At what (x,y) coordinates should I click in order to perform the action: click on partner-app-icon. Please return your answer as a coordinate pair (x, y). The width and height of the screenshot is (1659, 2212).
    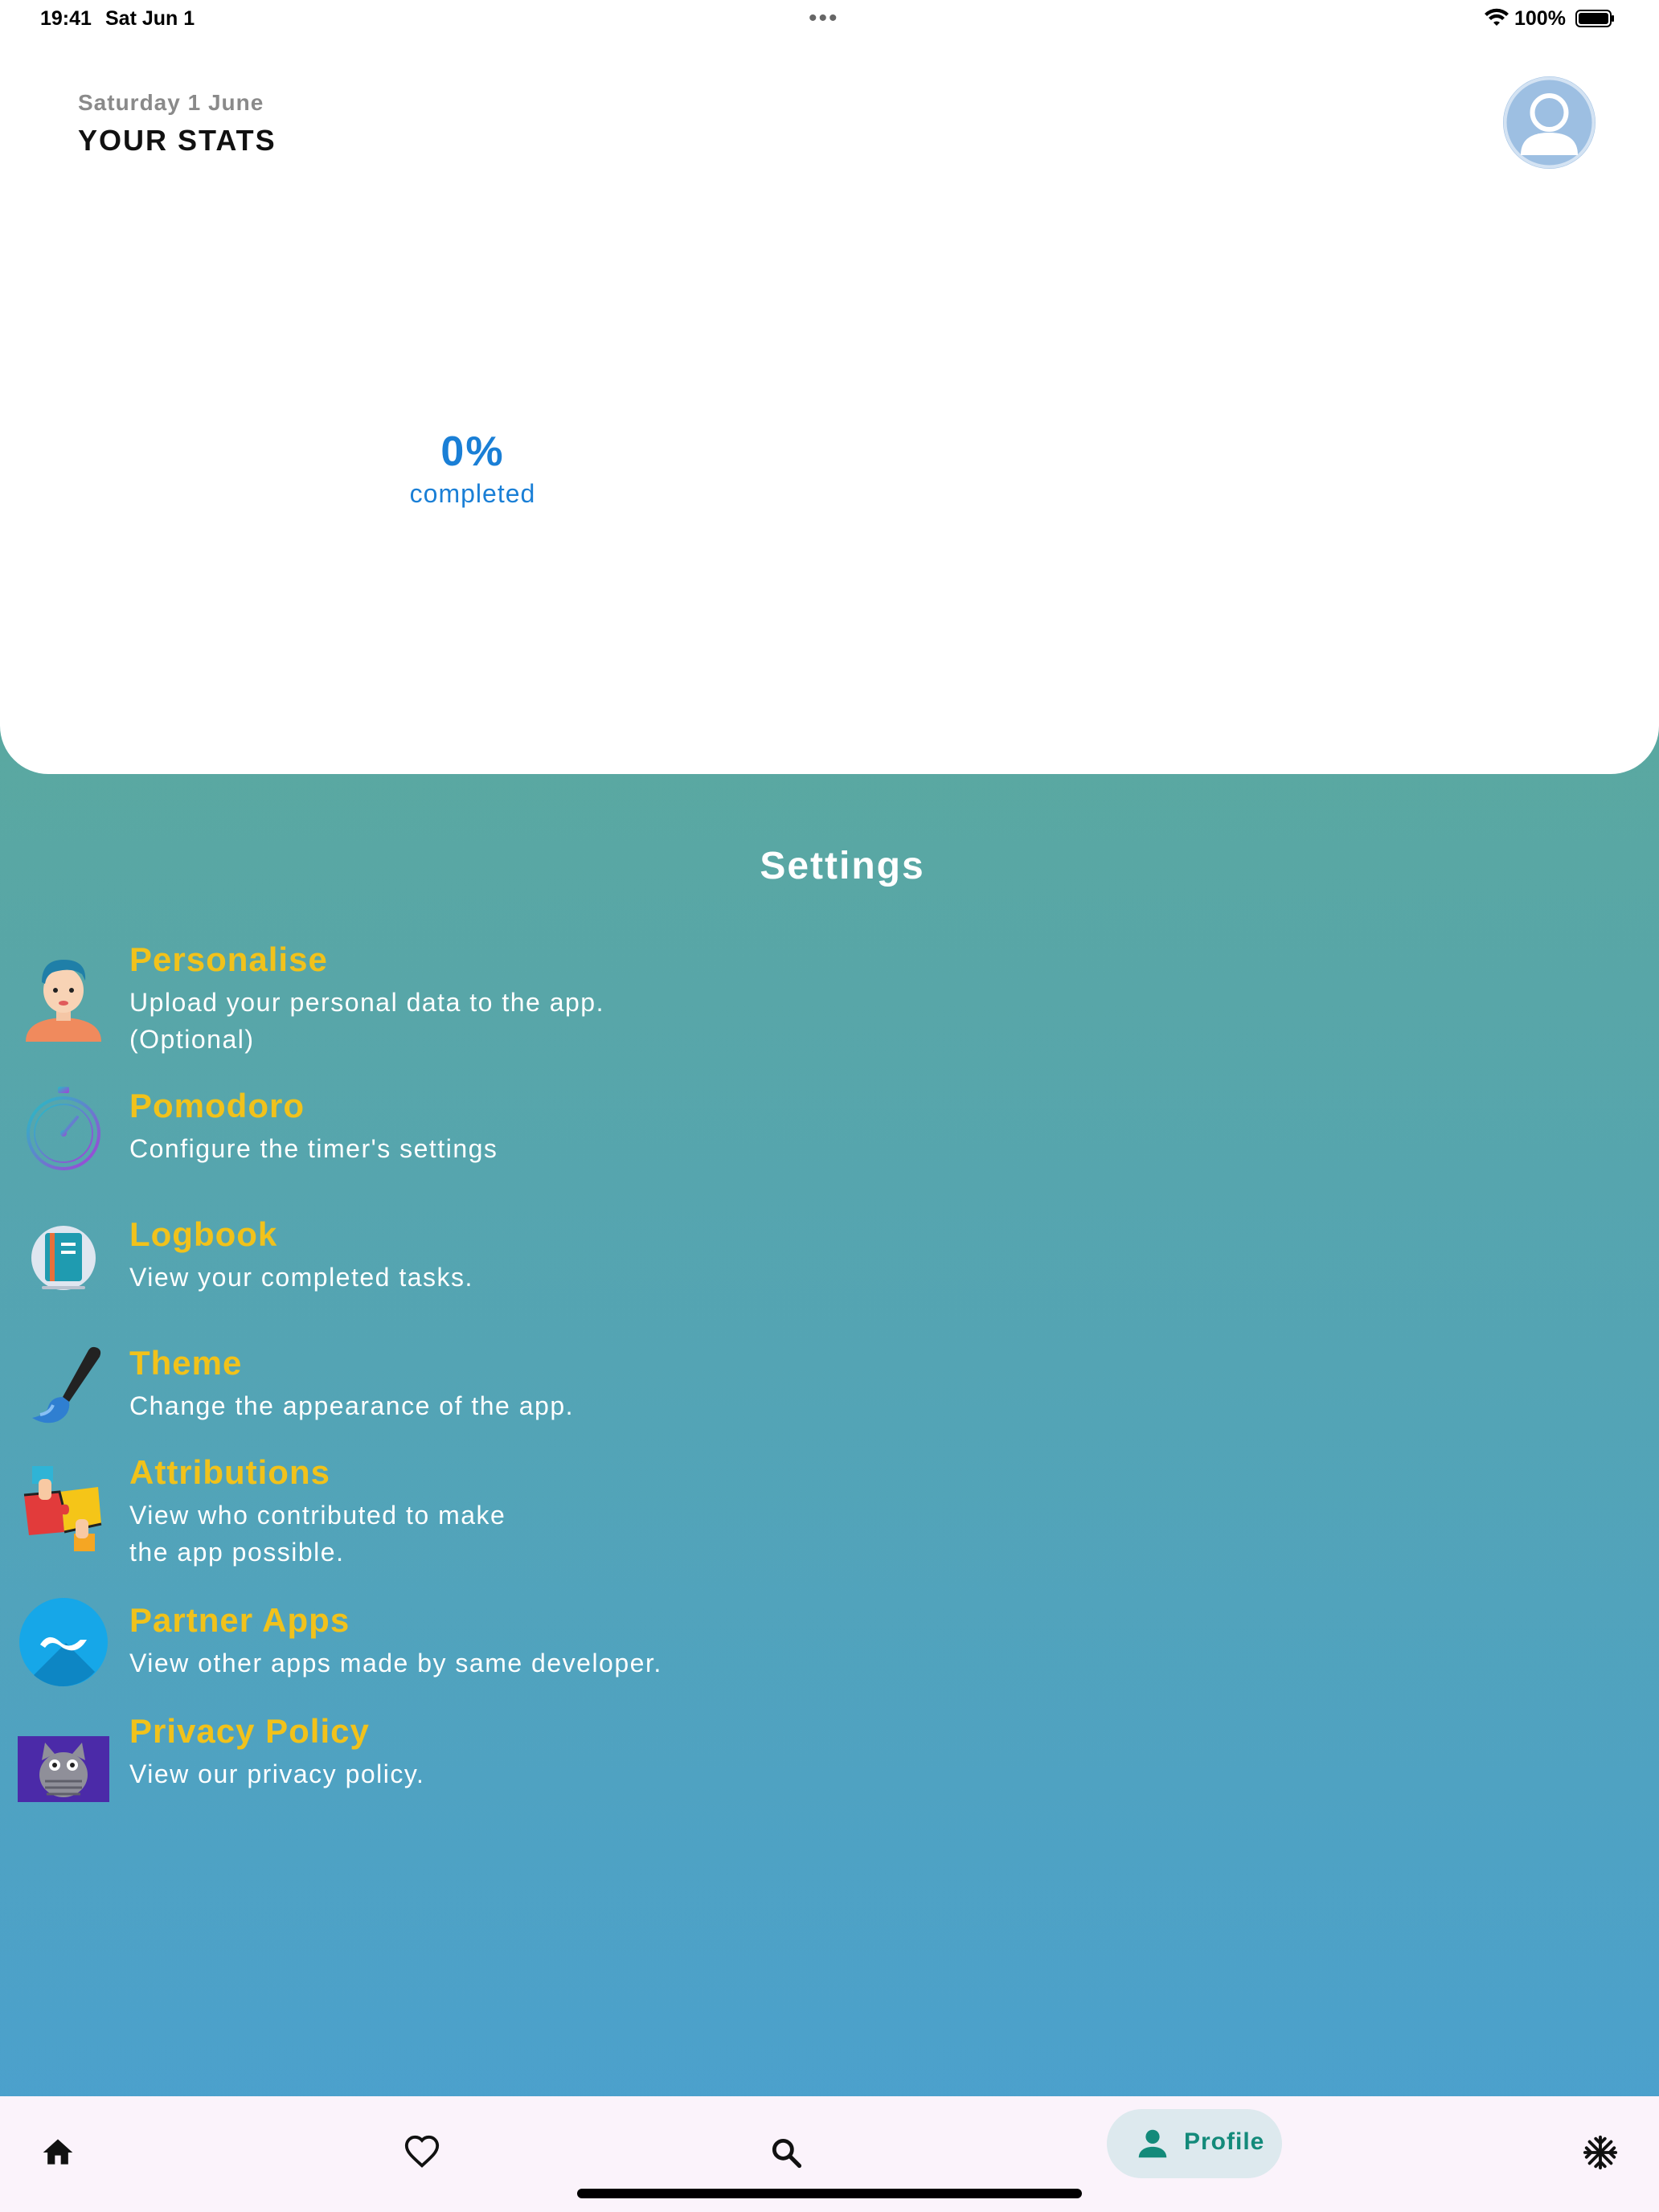
    Looking at the image, I should click on (63, 1642).